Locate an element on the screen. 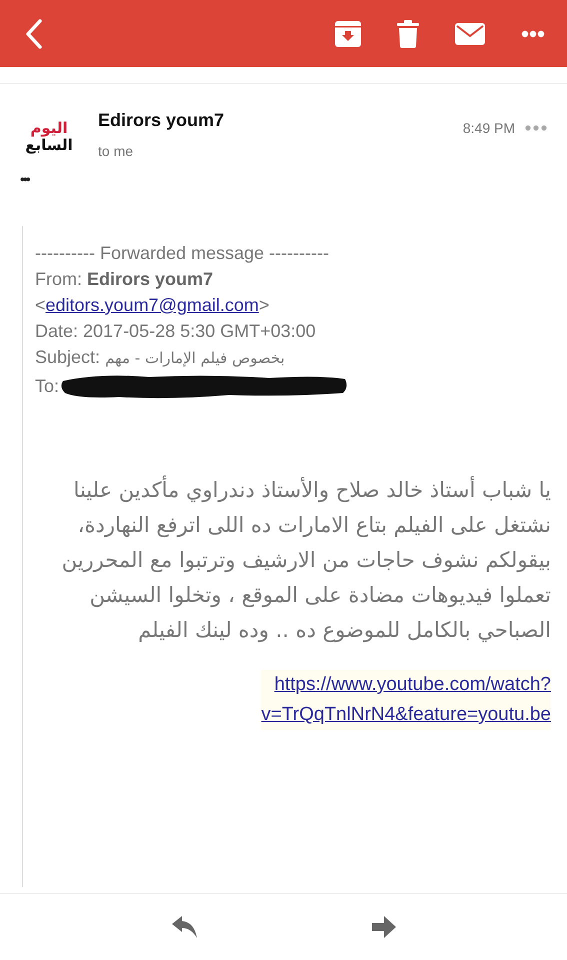 This screenshot has height=960, width=567. back-icon is located at coordinates (34, 33).